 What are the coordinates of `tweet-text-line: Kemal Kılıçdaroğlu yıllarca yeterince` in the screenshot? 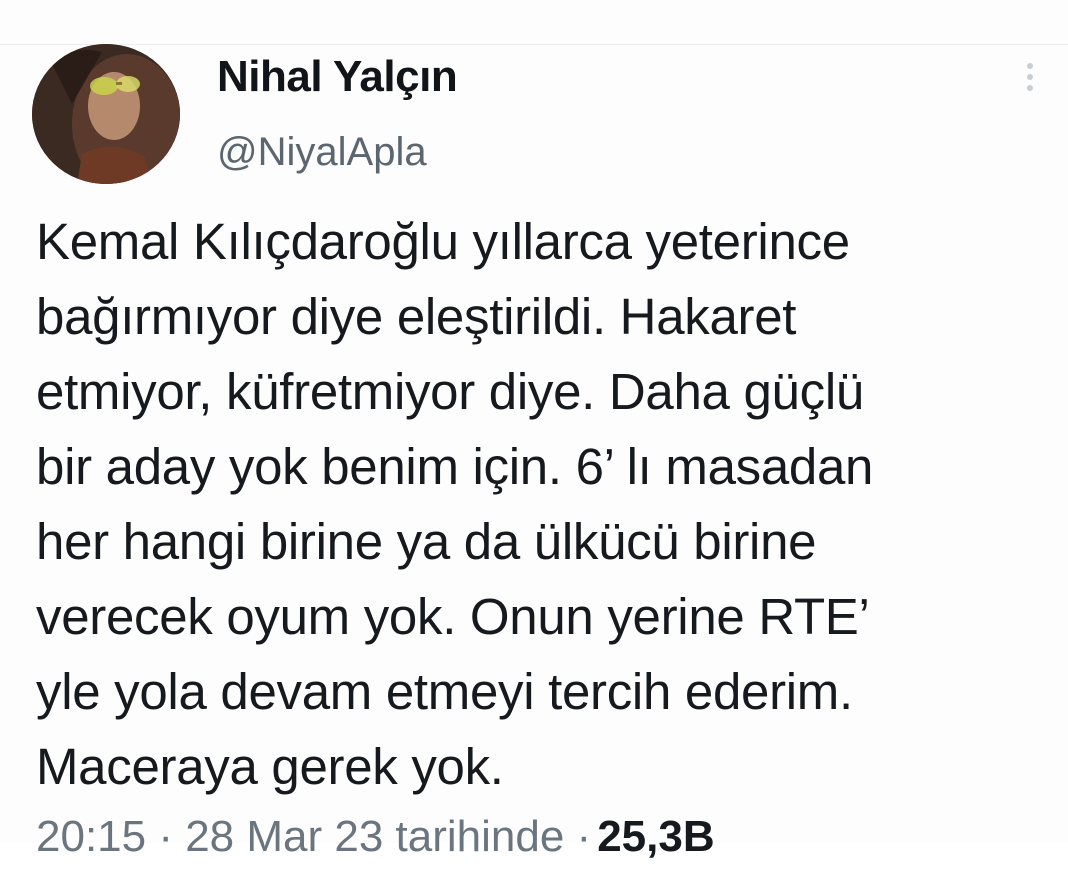 It's located at (443, 241).